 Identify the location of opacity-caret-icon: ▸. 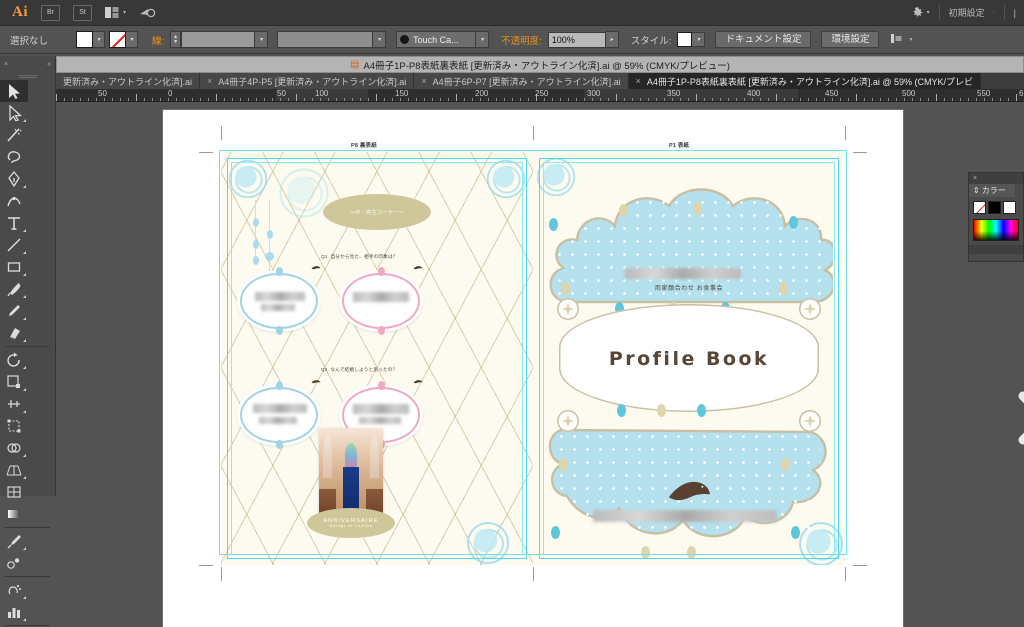
(612, 39).